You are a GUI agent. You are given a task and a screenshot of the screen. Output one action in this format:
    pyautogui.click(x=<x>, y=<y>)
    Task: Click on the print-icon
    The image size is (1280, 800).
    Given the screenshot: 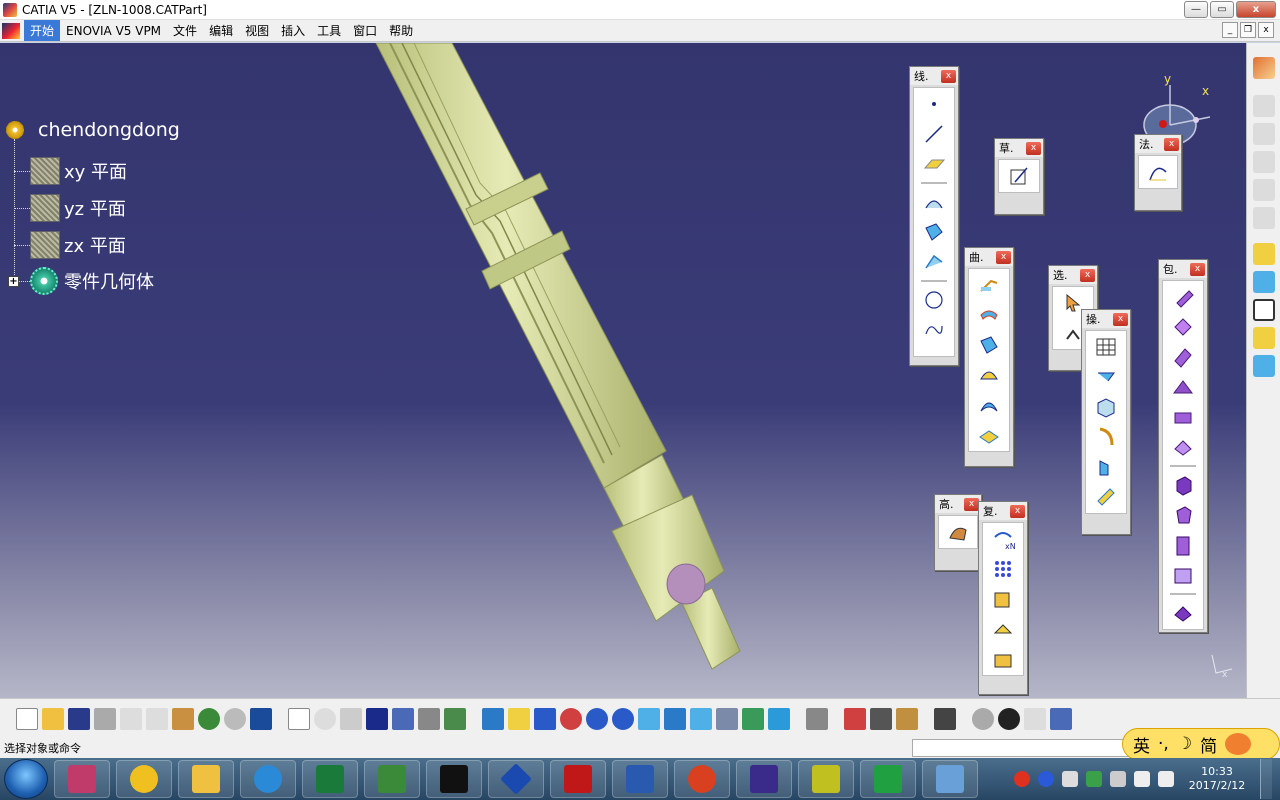 What is the action you would take?
    pyautogui.click(x=105, y=718)
    